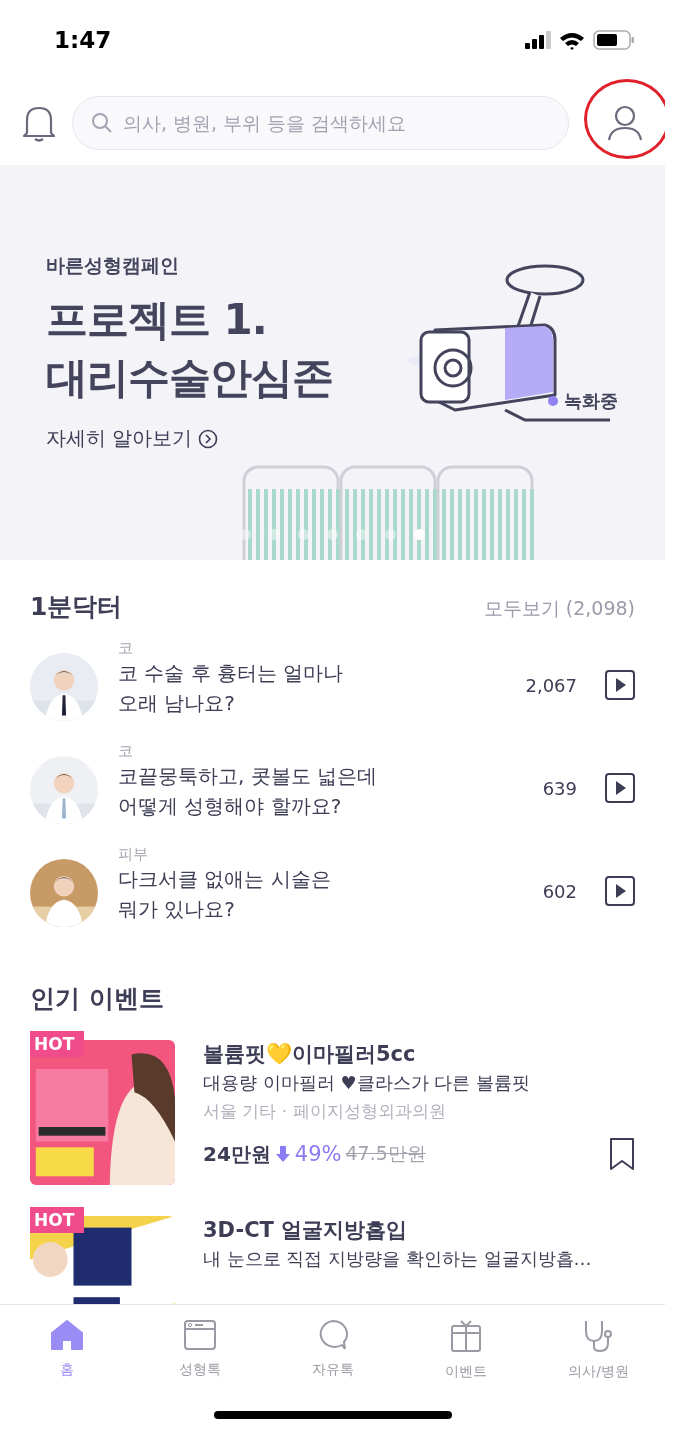 The height and width of the screenshot is (1434, 685). Describe the element at coordinates (553, 401) in the screenshot. I see `recording-dot` at that location.